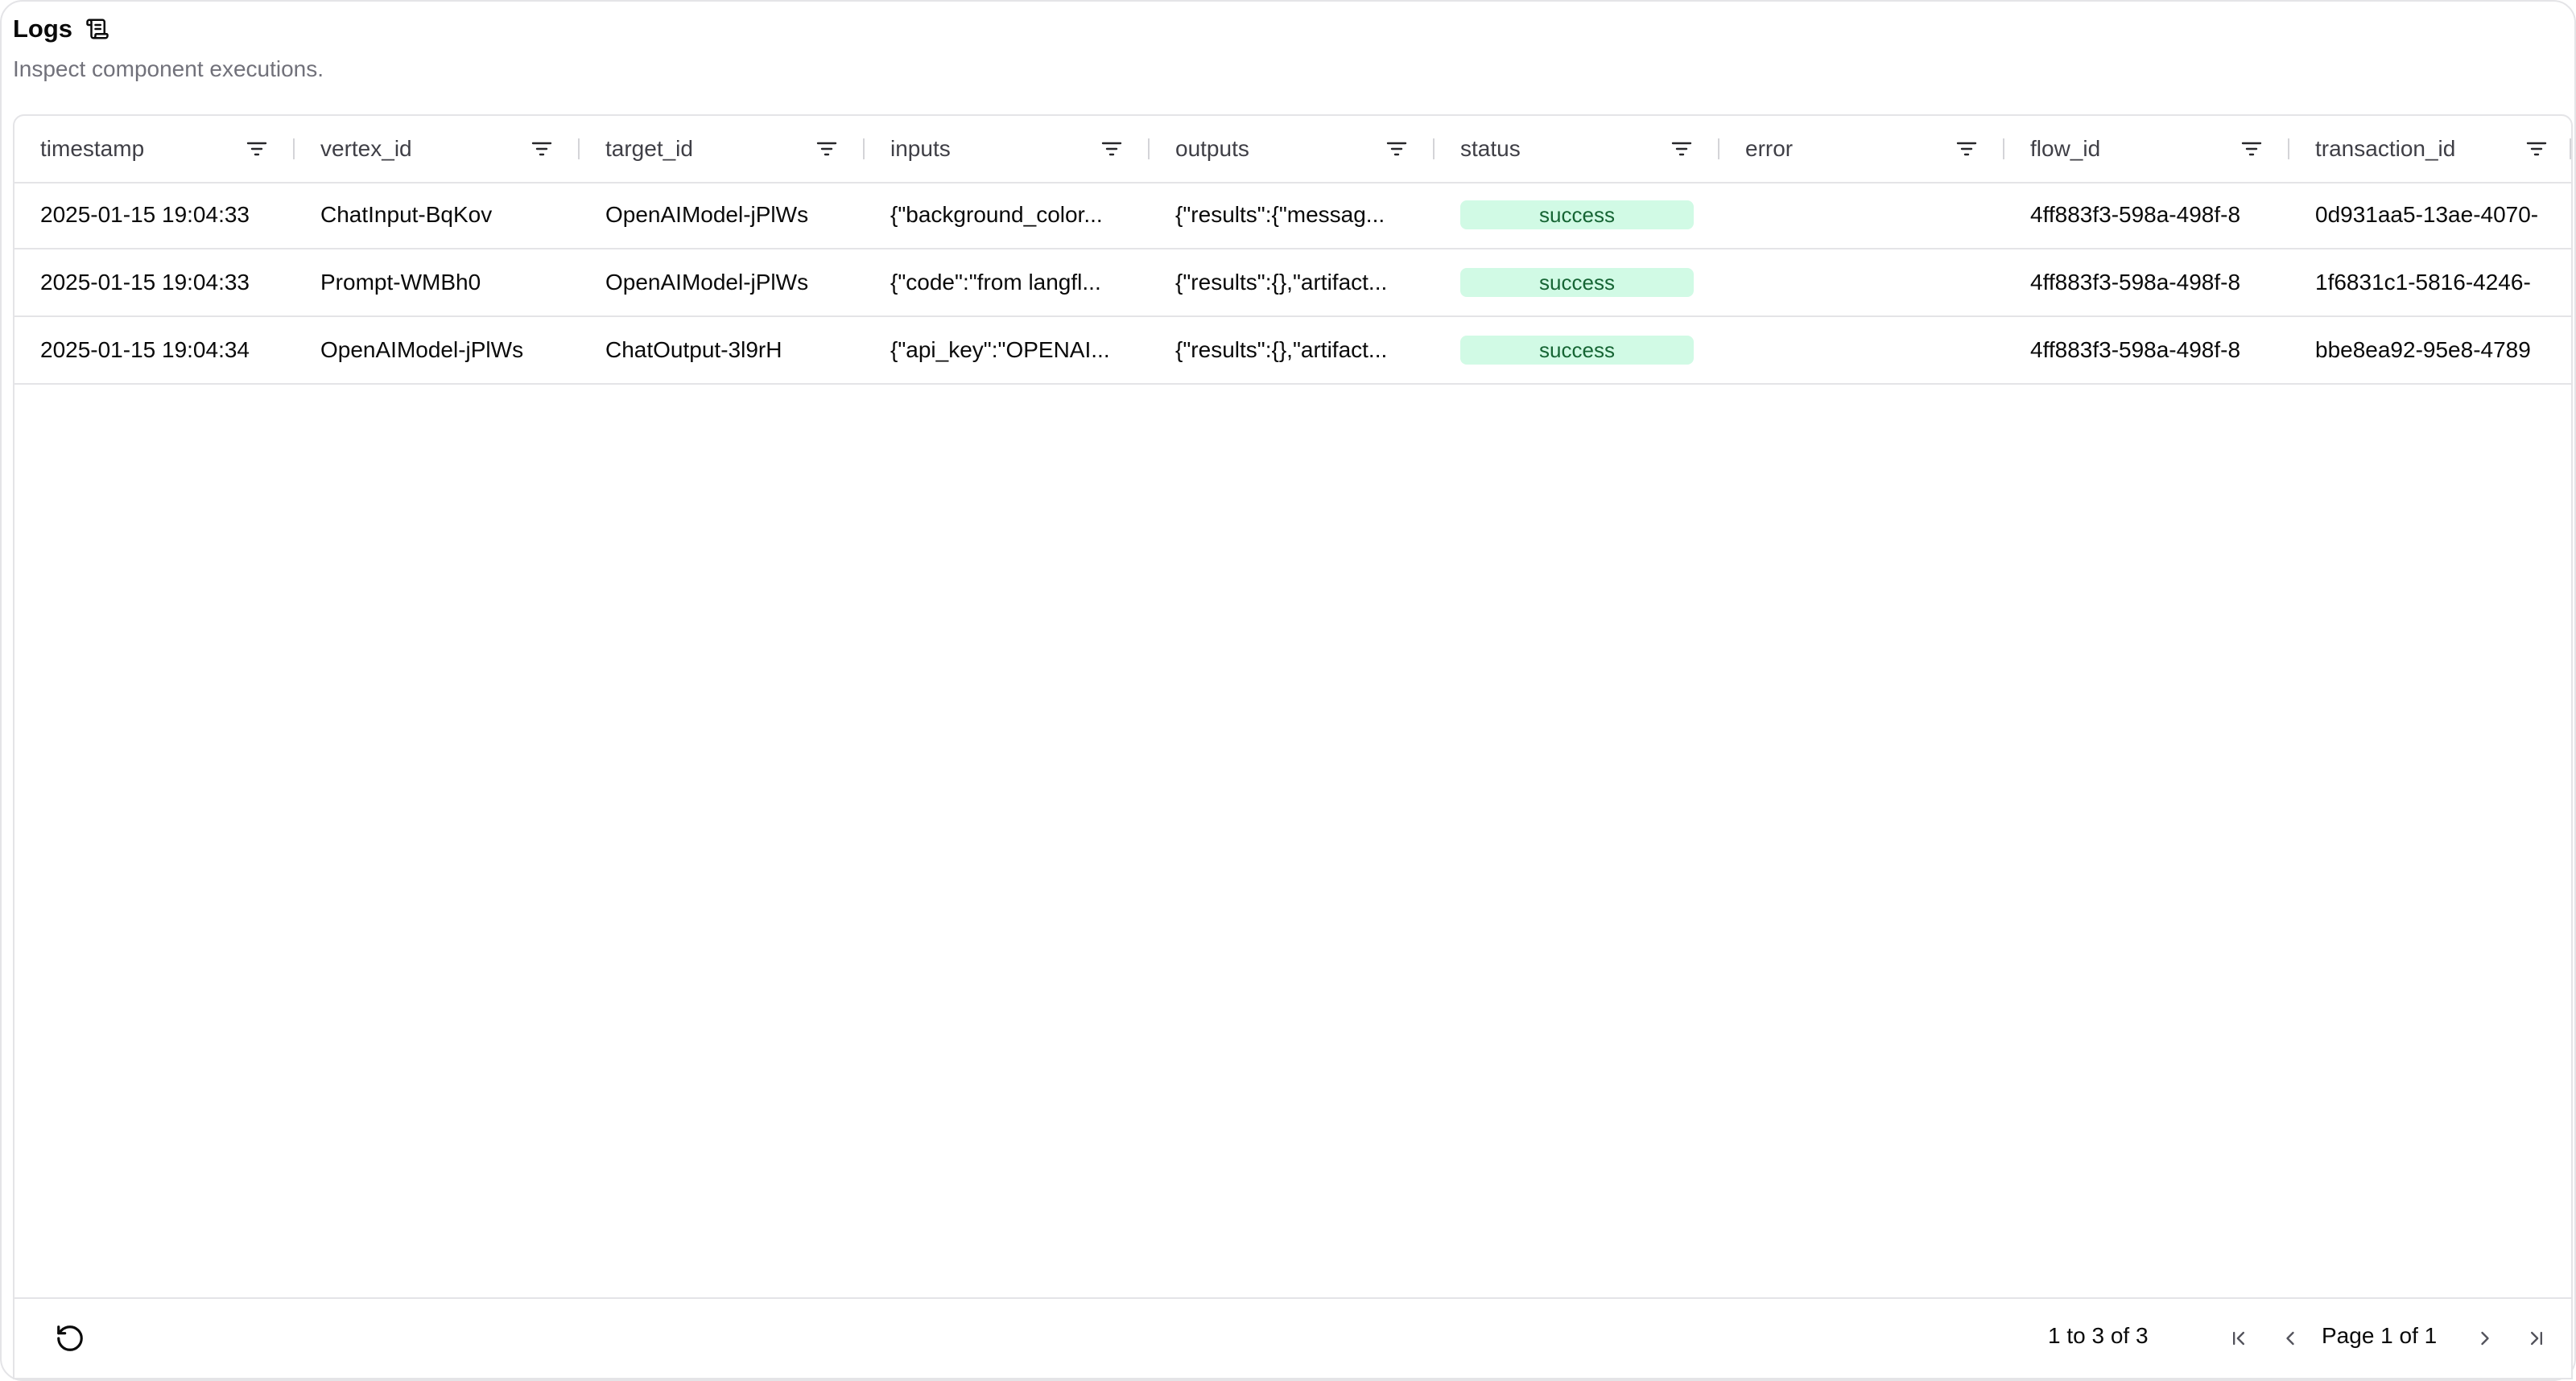  I want to click on column-resize-handle, so click(2570, 148).